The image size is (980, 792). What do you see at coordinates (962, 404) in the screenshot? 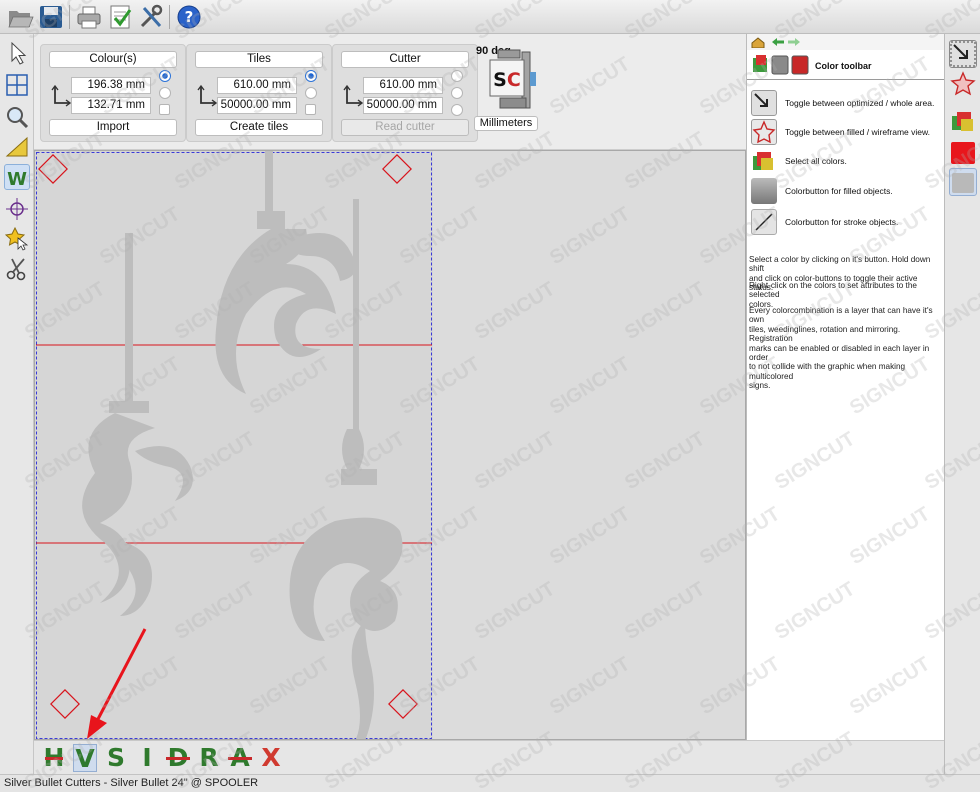
I see `color-toolbar` at bounding box center [962, 404].